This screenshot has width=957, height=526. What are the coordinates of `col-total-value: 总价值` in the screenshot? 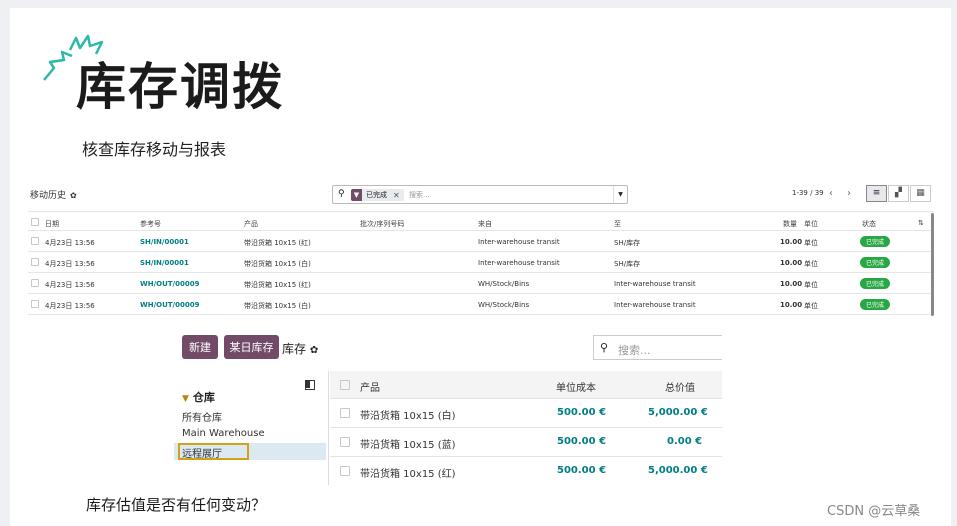 It's located at (680, 386).